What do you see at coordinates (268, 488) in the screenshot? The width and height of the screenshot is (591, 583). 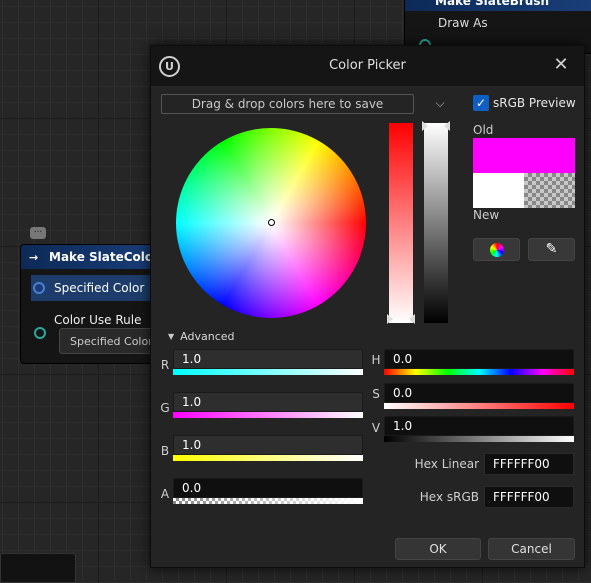 I see `a-input: 0.0` at bounding box center [268, 488].